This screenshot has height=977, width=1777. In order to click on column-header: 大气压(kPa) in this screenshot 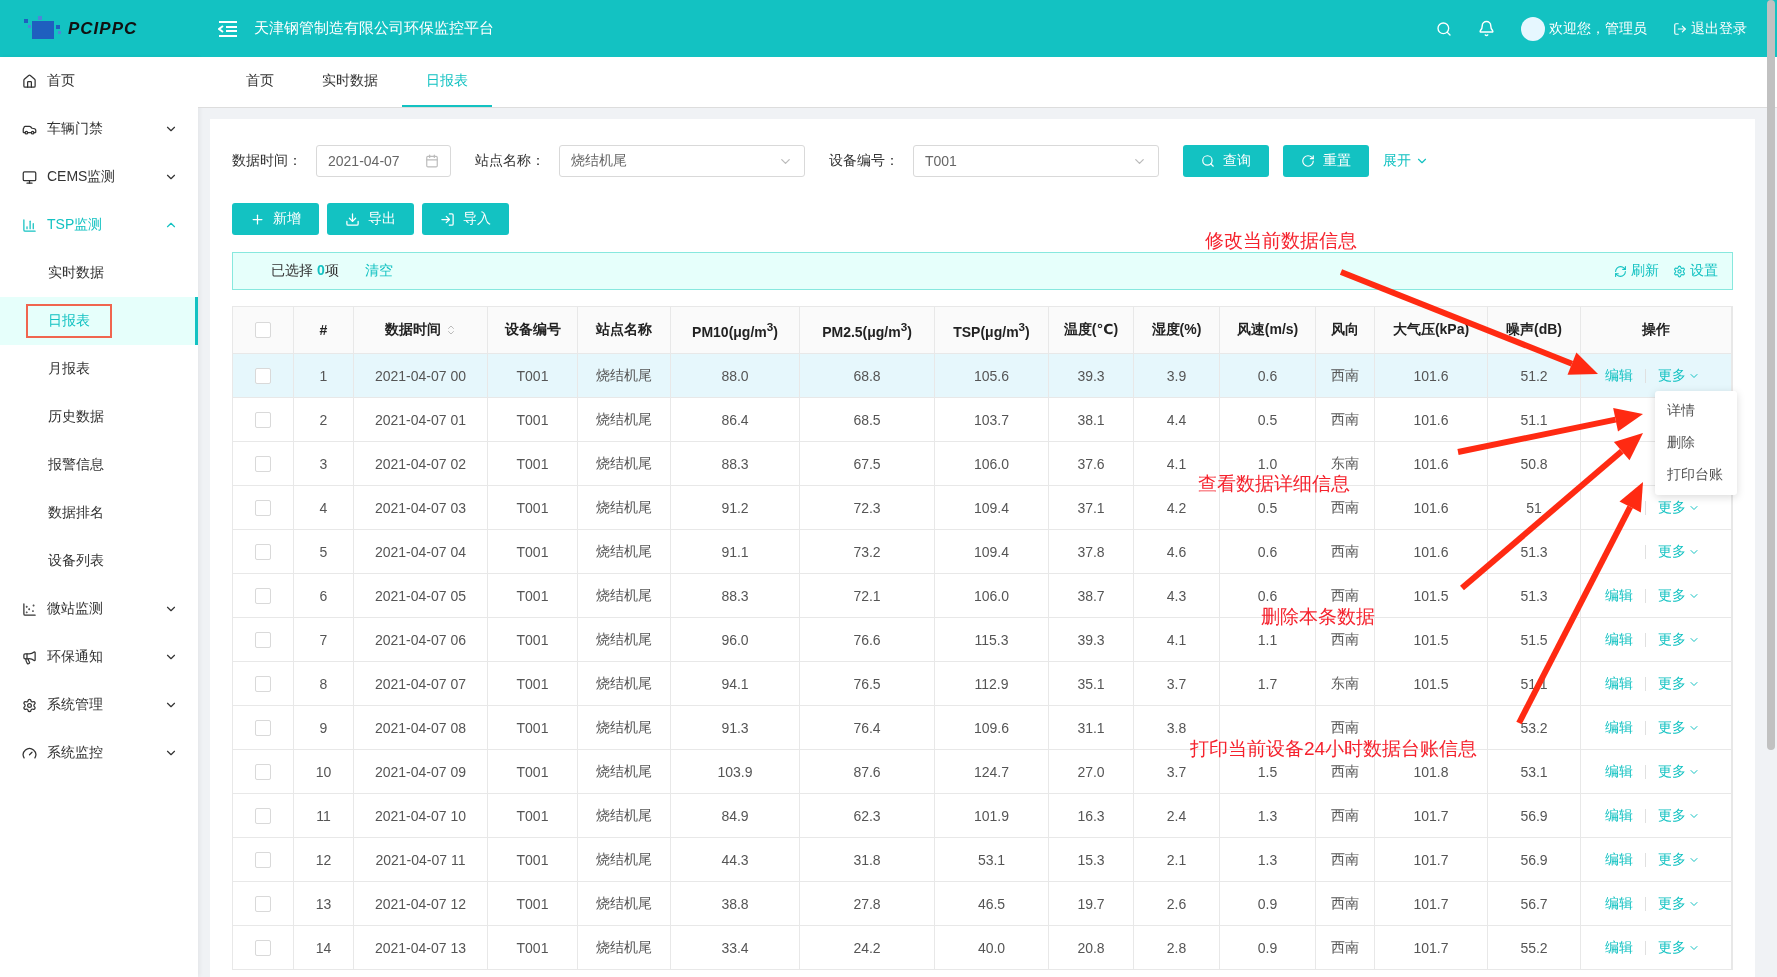, I will do `click(1431, 330)`.